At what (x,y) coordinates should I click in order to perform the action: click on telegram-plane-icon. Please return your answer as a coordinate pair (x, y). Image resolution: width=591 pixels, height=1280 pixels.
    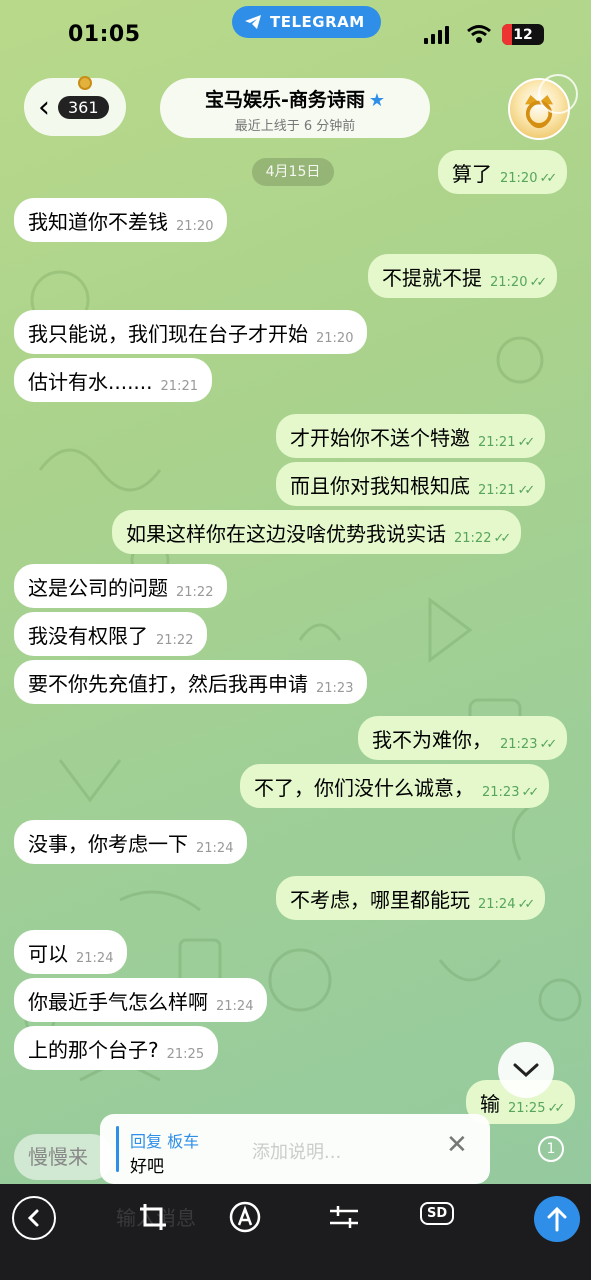
    Looking at the image, I should click on (253, 22).